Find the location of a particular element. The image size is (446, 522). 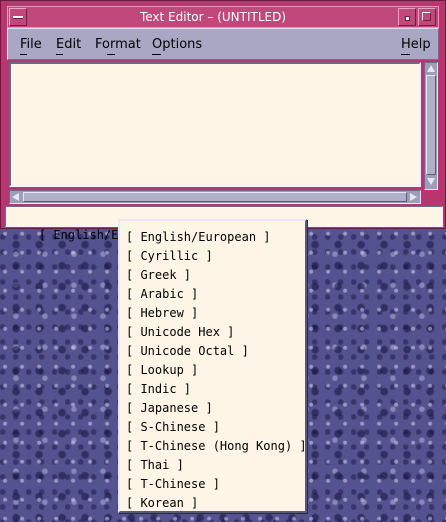

menu-help-label: Help is located at coordinates (416, 44).